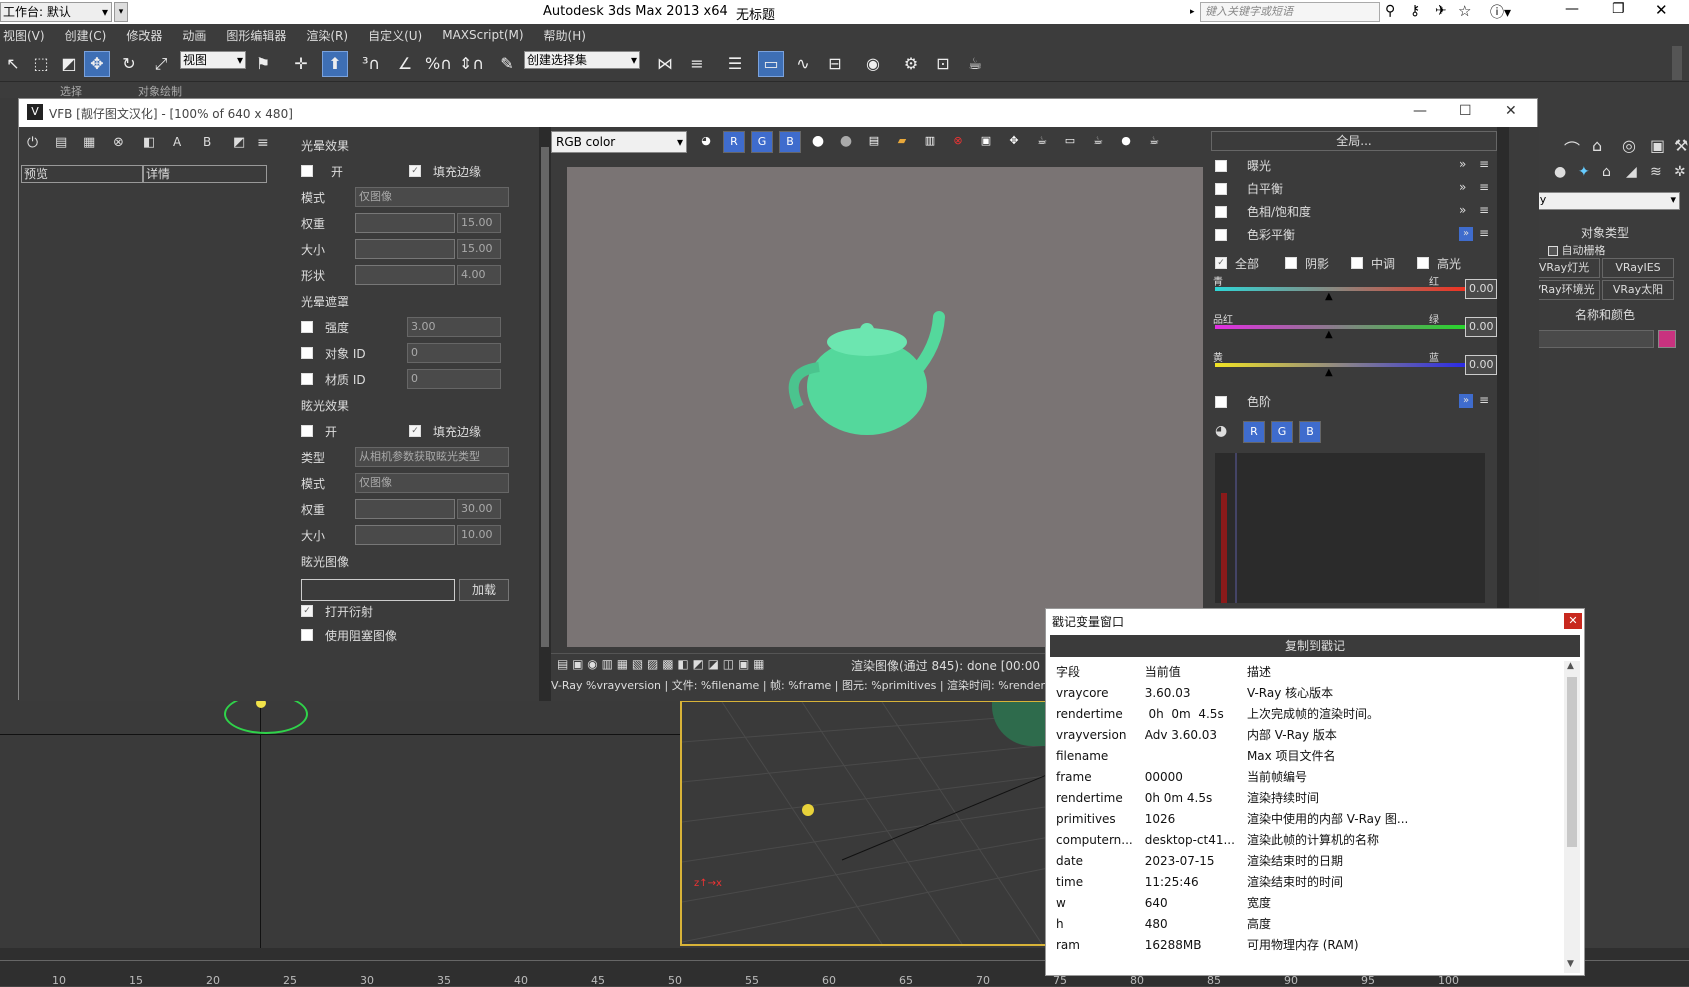 The width and height of the screenshot is (1689, 987). I want to click on search-expand-icon: ▸, so click(1195, 12).